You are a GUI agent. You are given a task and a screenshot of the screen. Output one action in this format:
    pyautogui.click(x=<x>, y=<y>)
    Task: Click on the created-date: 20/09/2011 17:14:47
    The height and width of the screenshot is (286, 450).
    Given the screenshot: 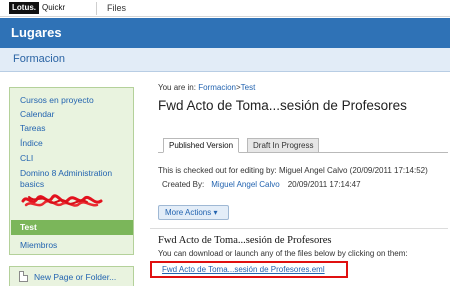 What is the action you would take?
    pyautogui.click(x=324, y=184)
    